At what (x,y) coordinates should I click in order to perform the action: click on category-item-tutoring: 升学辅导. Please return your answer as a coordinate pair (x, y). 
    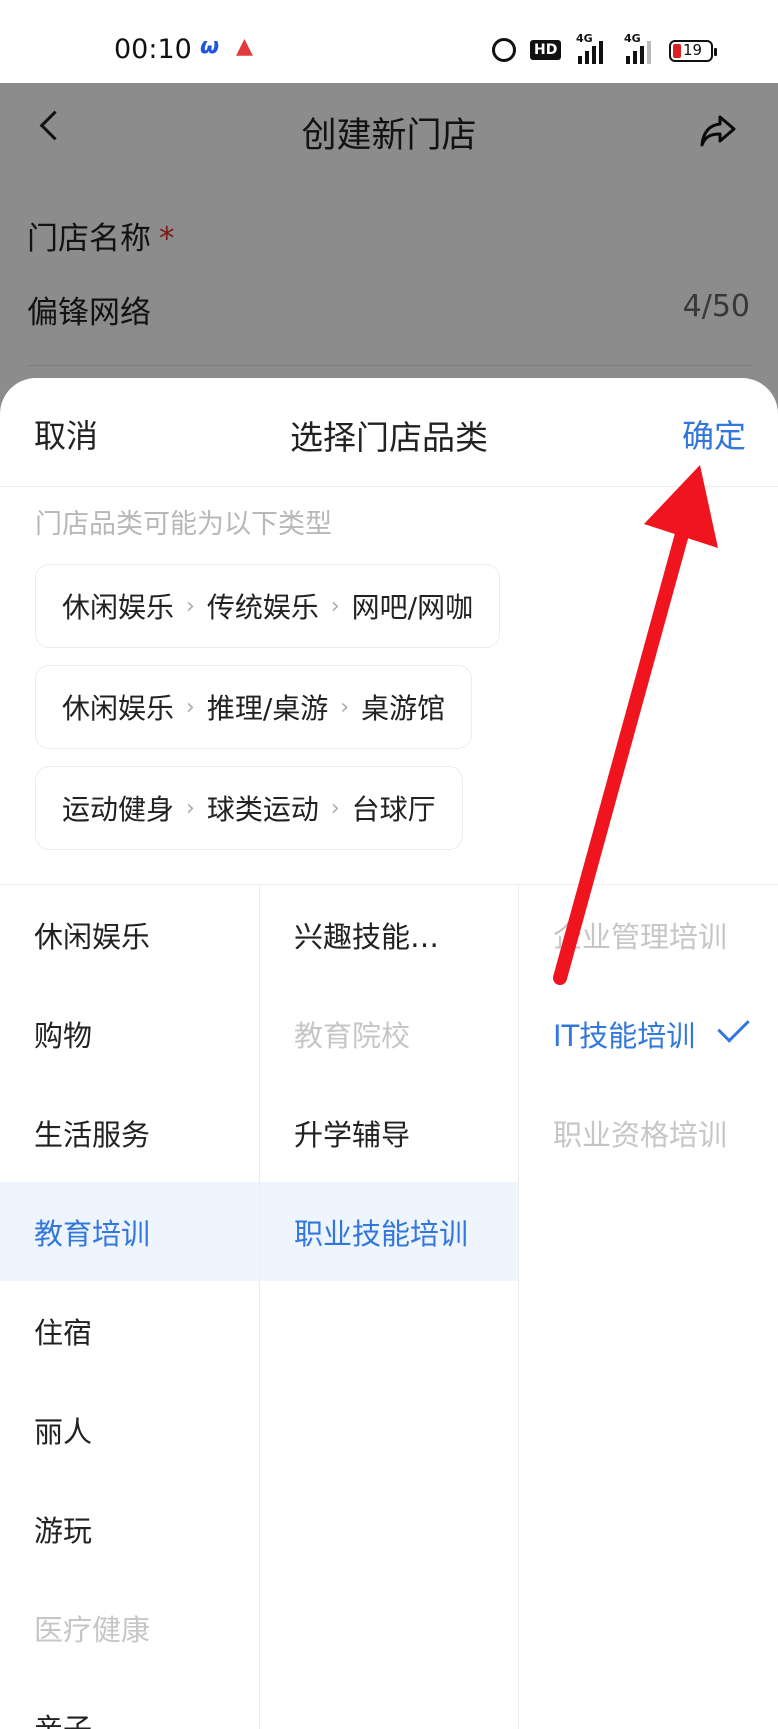
    Looking at the image, I should click on (389, 1132).